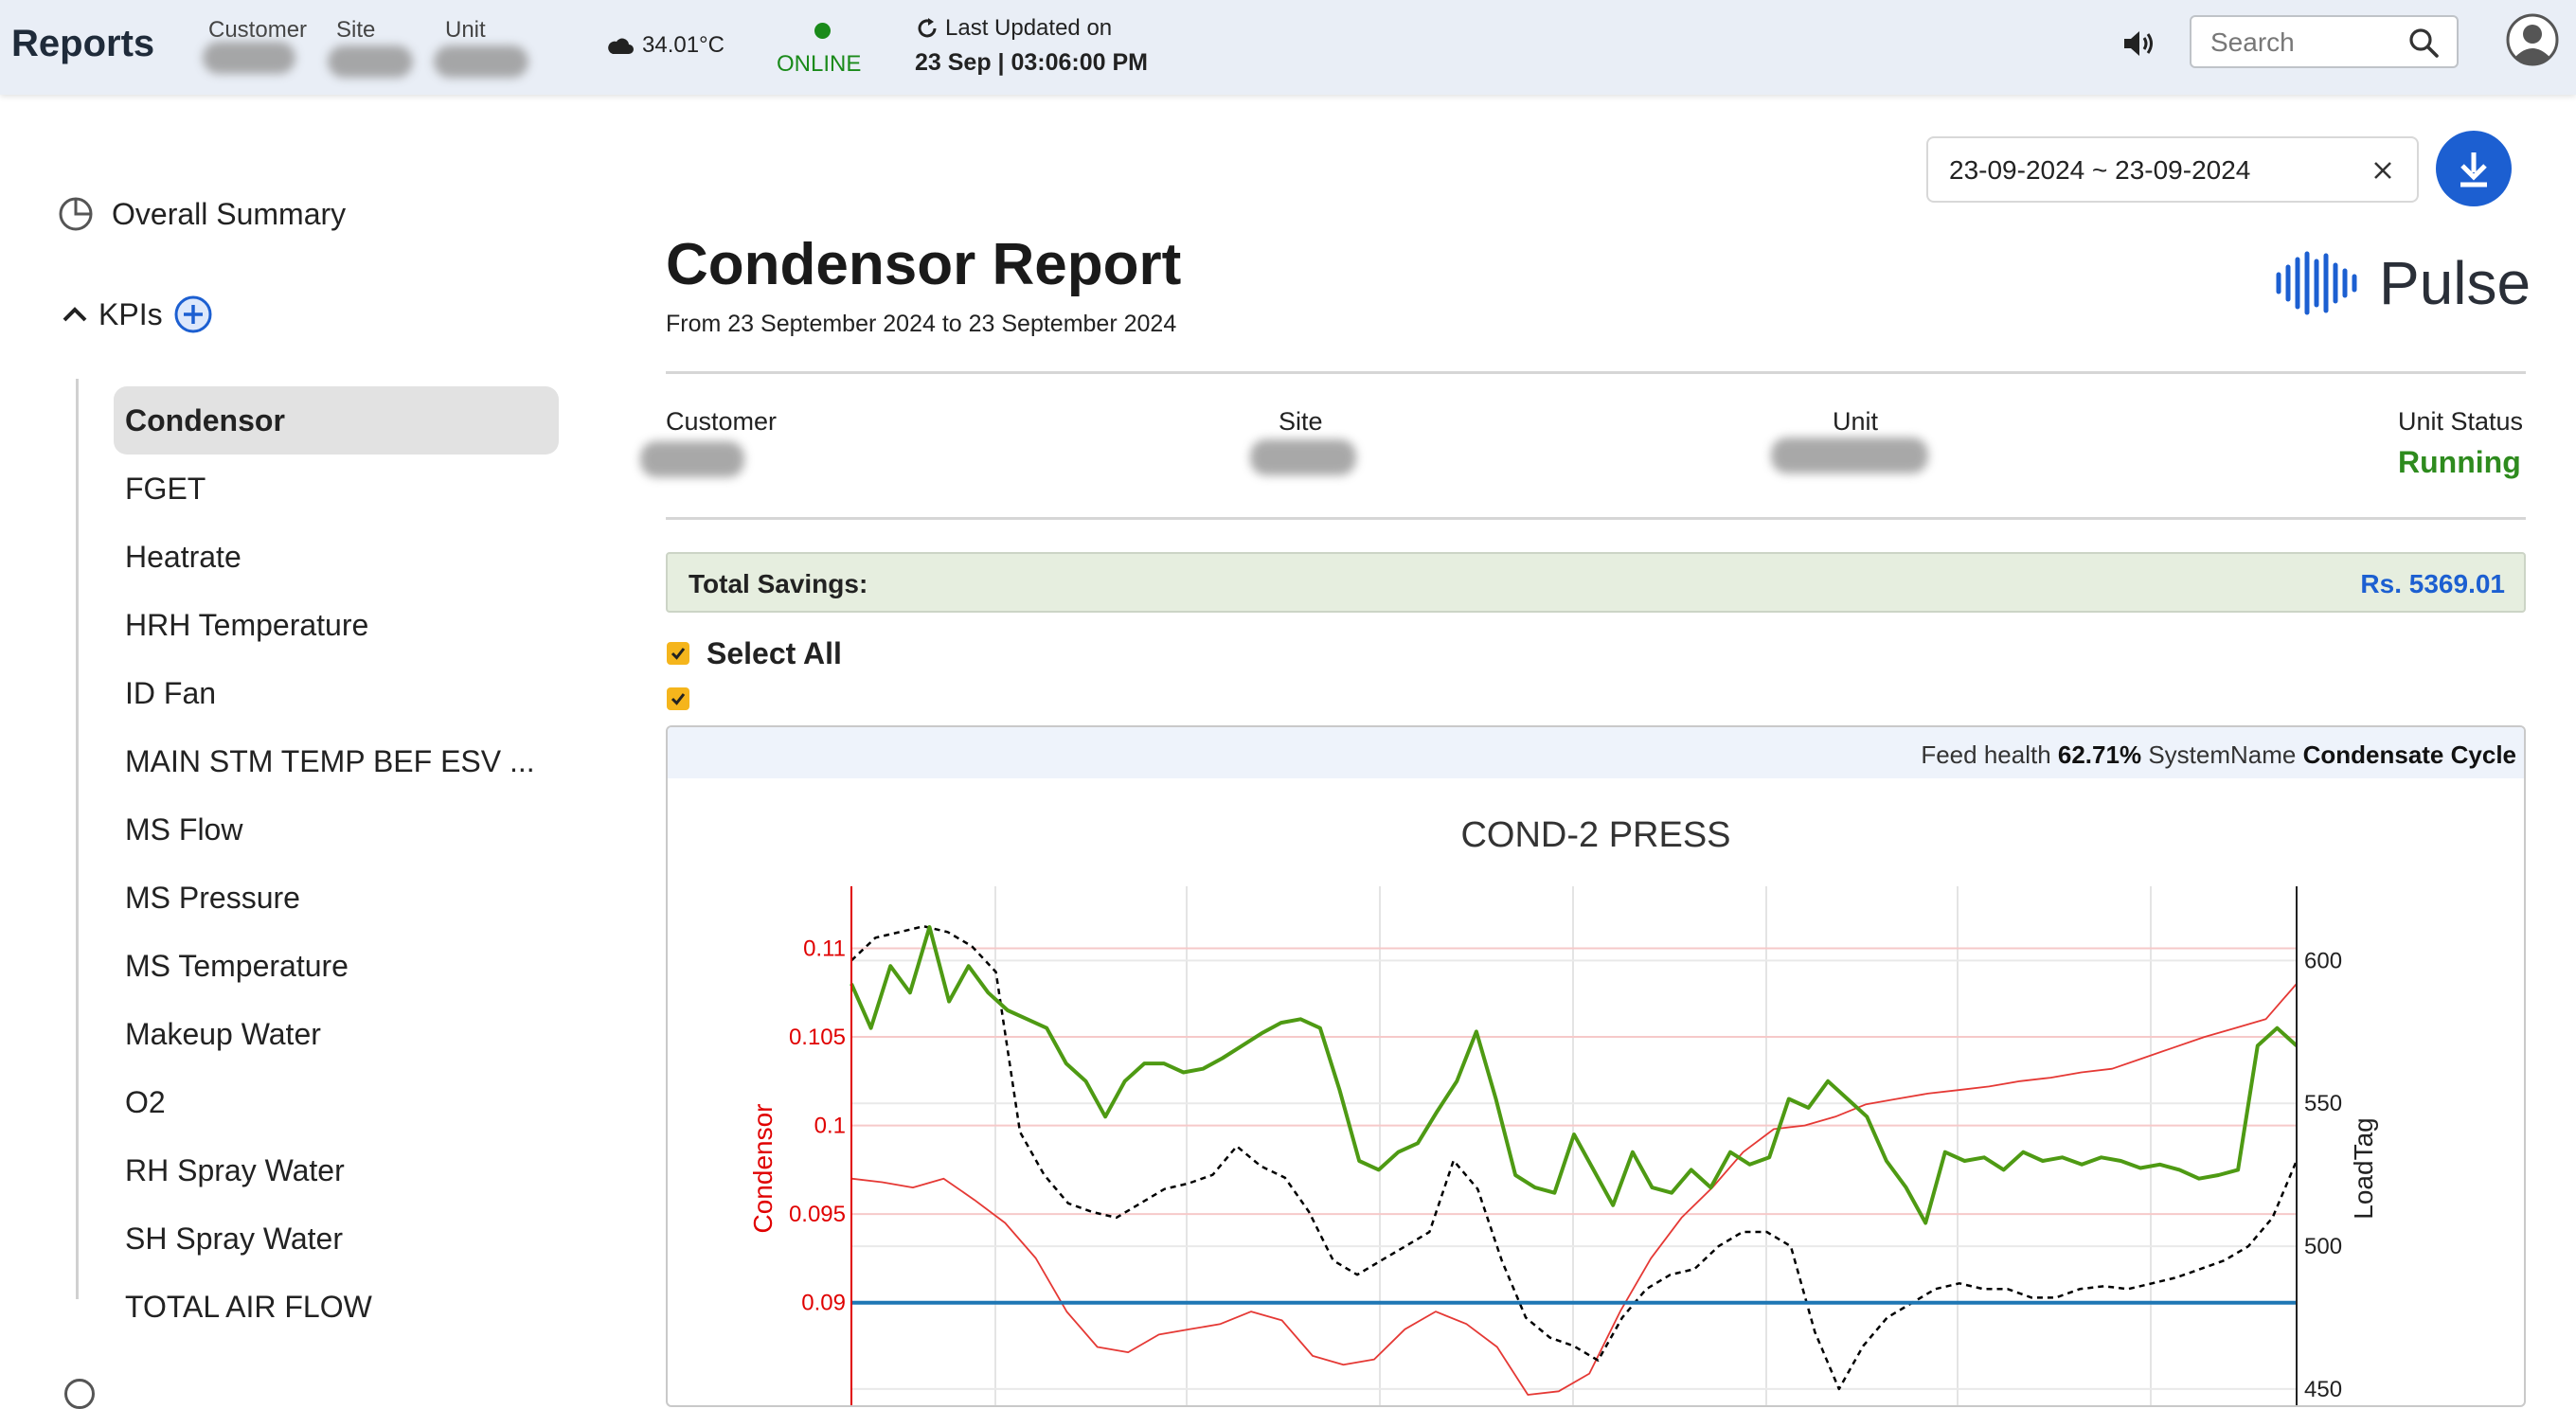 The width and height of the screenshot is (2576, 1409). Describe the element at coordinates (1303, 457) in the screenshot. I see `info-site-value-redacted` at that location.